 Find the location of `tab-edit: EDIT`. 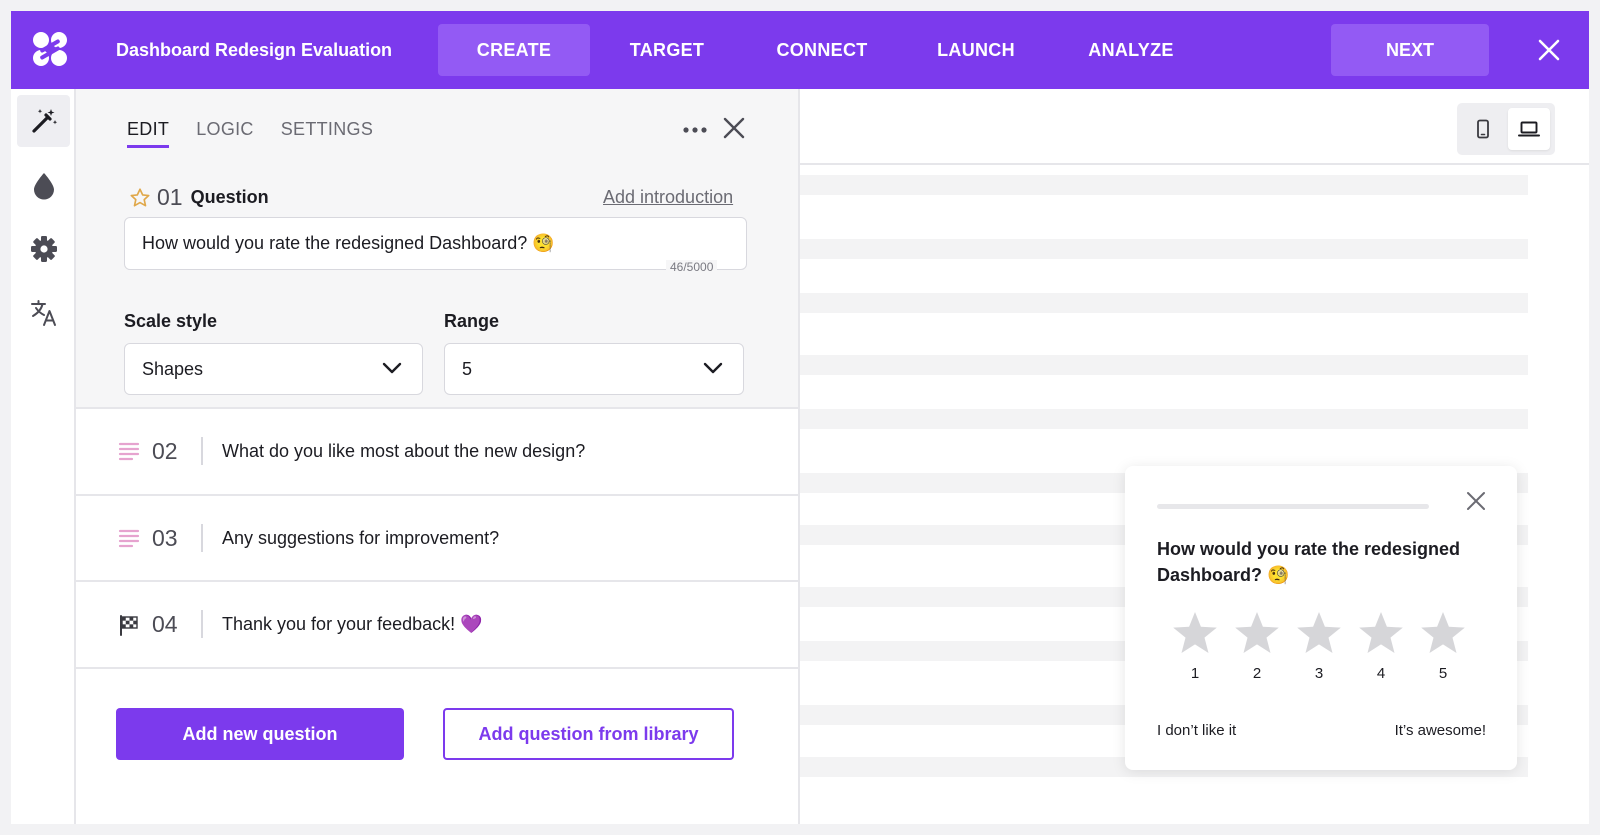

tab-edit: EDIT is located at coordinates (148, 133).